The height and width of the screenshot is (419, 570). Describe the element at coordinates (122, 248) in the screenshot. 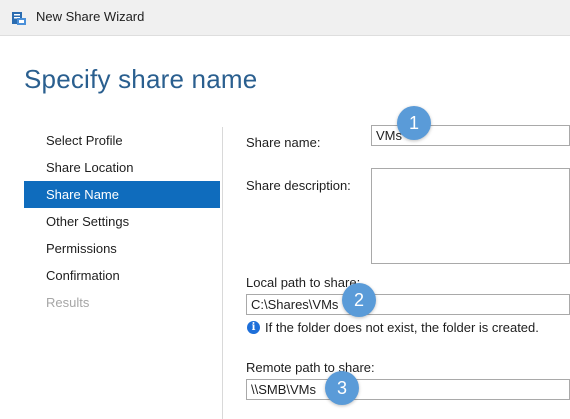

I see `nav-item-permissions: Permissions` at that location.